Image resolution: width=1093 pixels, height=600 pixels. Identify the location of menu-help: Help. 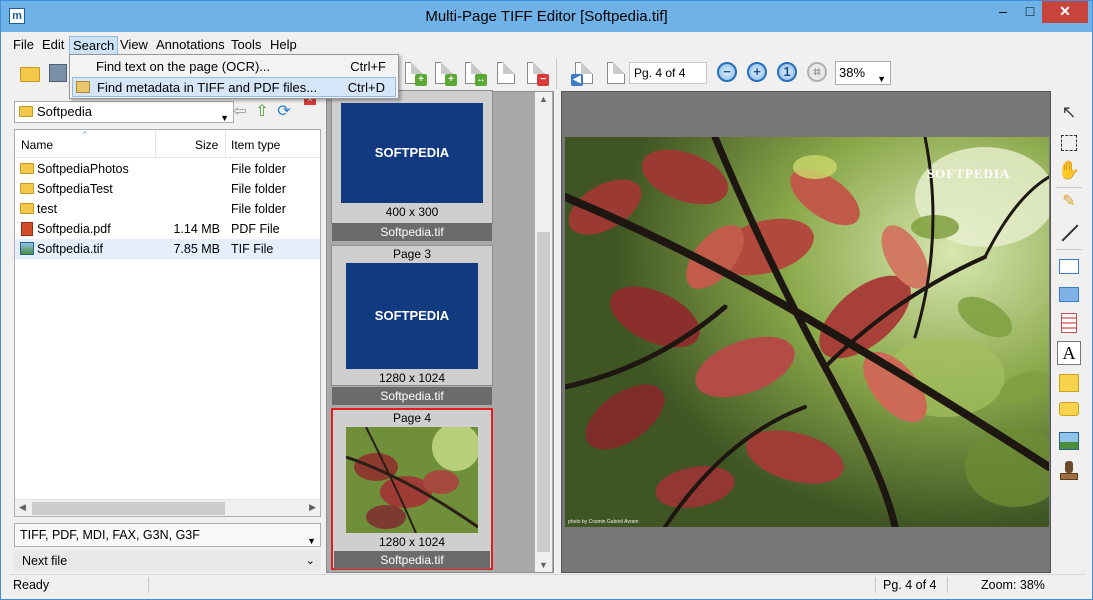
(283, 46).